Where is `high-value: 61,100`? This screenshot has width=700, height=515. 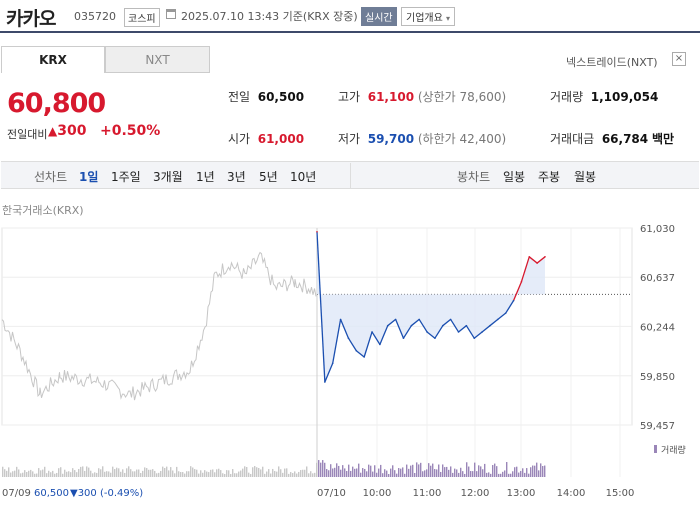 high-value: 61,100 is located at coordinates (391, 97).